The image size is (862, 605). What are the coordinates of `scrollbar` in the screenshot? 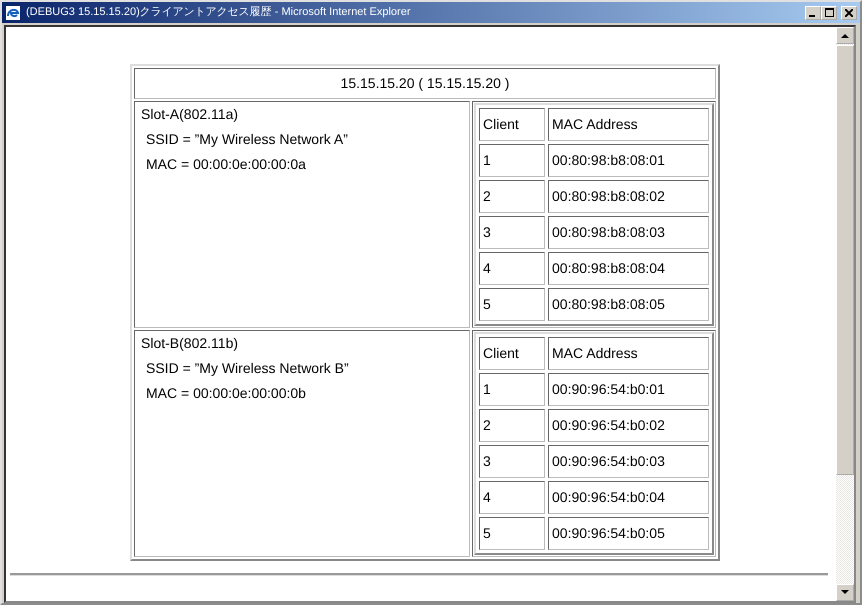 It's located at (845, 314).